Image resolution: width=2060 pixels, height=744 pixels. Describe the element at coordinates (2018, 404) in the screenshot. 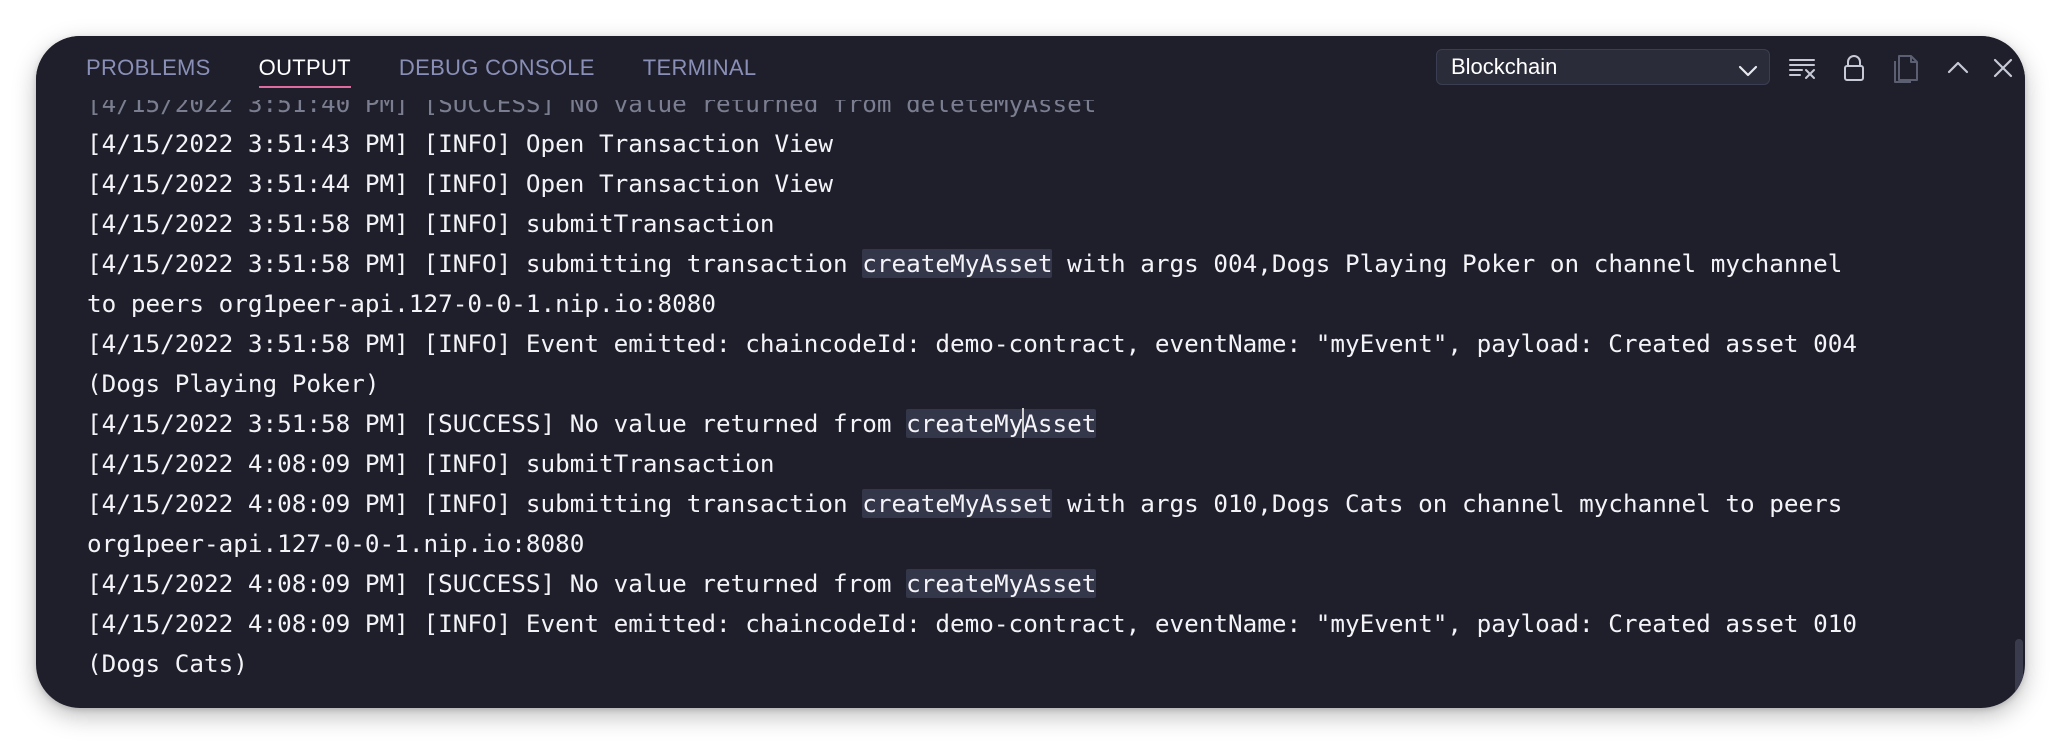

I see `scrollbar` at that location.